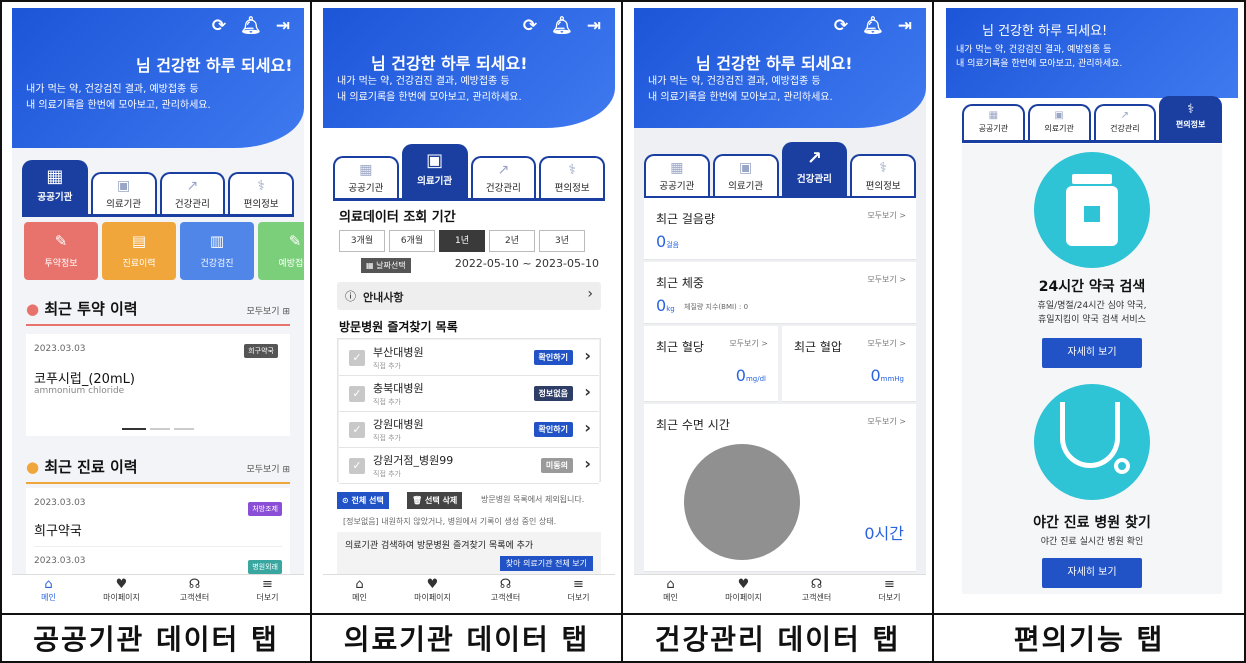  I want to click on value: 0, so click(661, 241).